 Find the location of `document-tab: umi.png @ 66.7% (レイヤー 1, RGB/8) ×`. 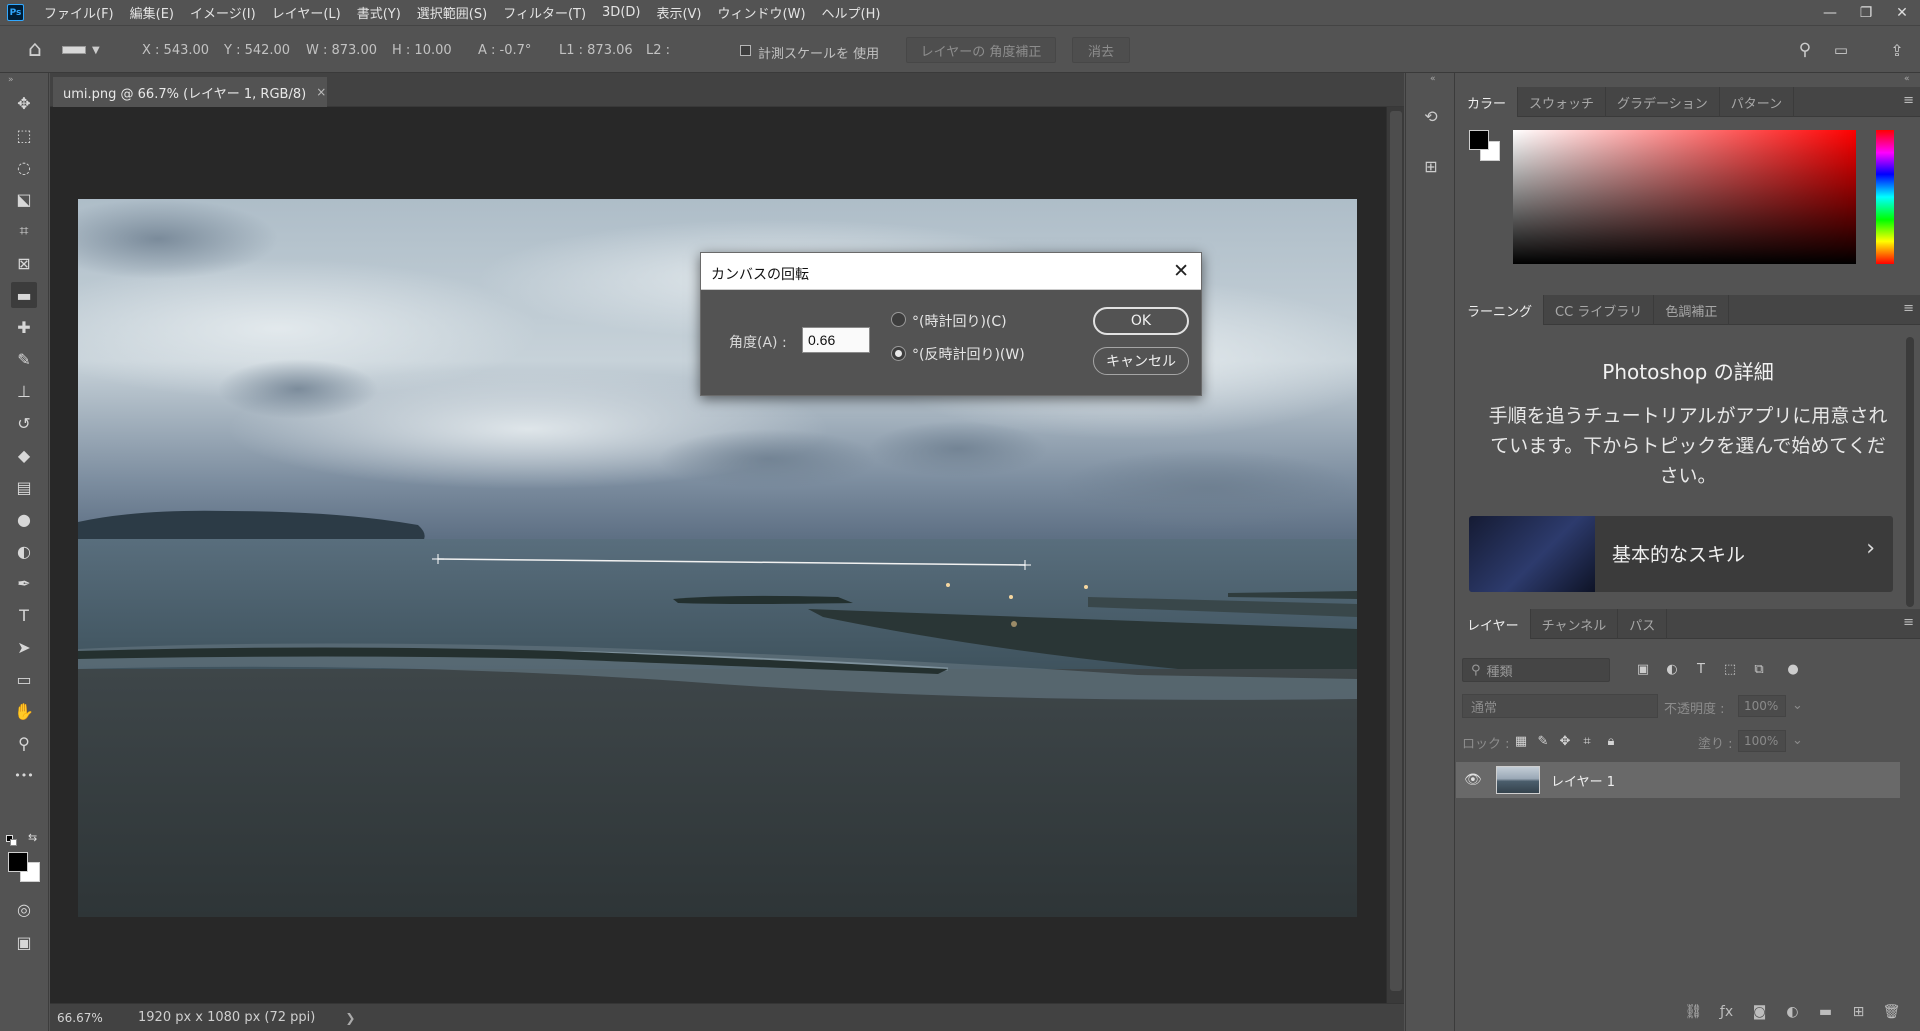

document-tab: umi.png @ 66.7% (レイヤー 1, RGB/8) × is located at coordinates (190, 92).